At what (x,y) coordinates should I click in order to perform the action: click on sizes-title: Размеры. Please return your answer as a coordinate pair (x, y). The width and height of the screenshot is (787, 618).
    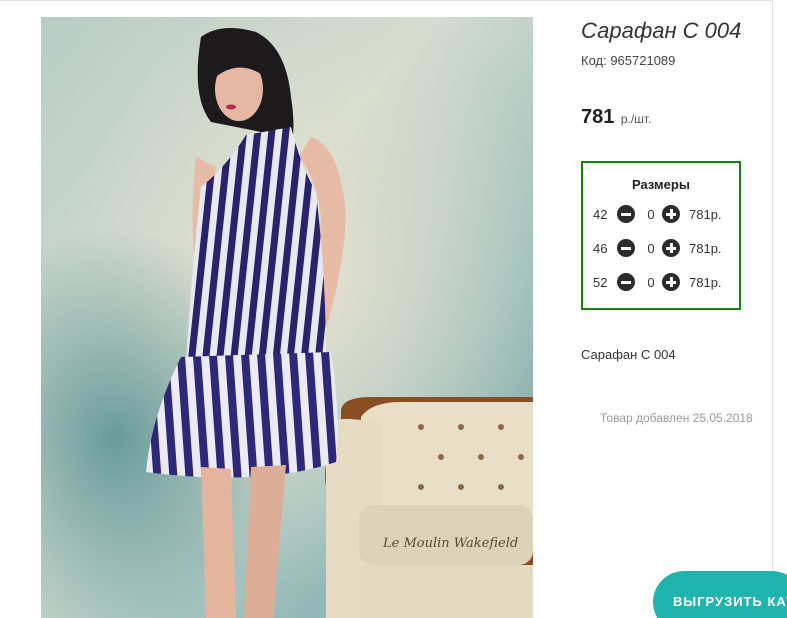
    Looking at the image, I should click on (661, 184).